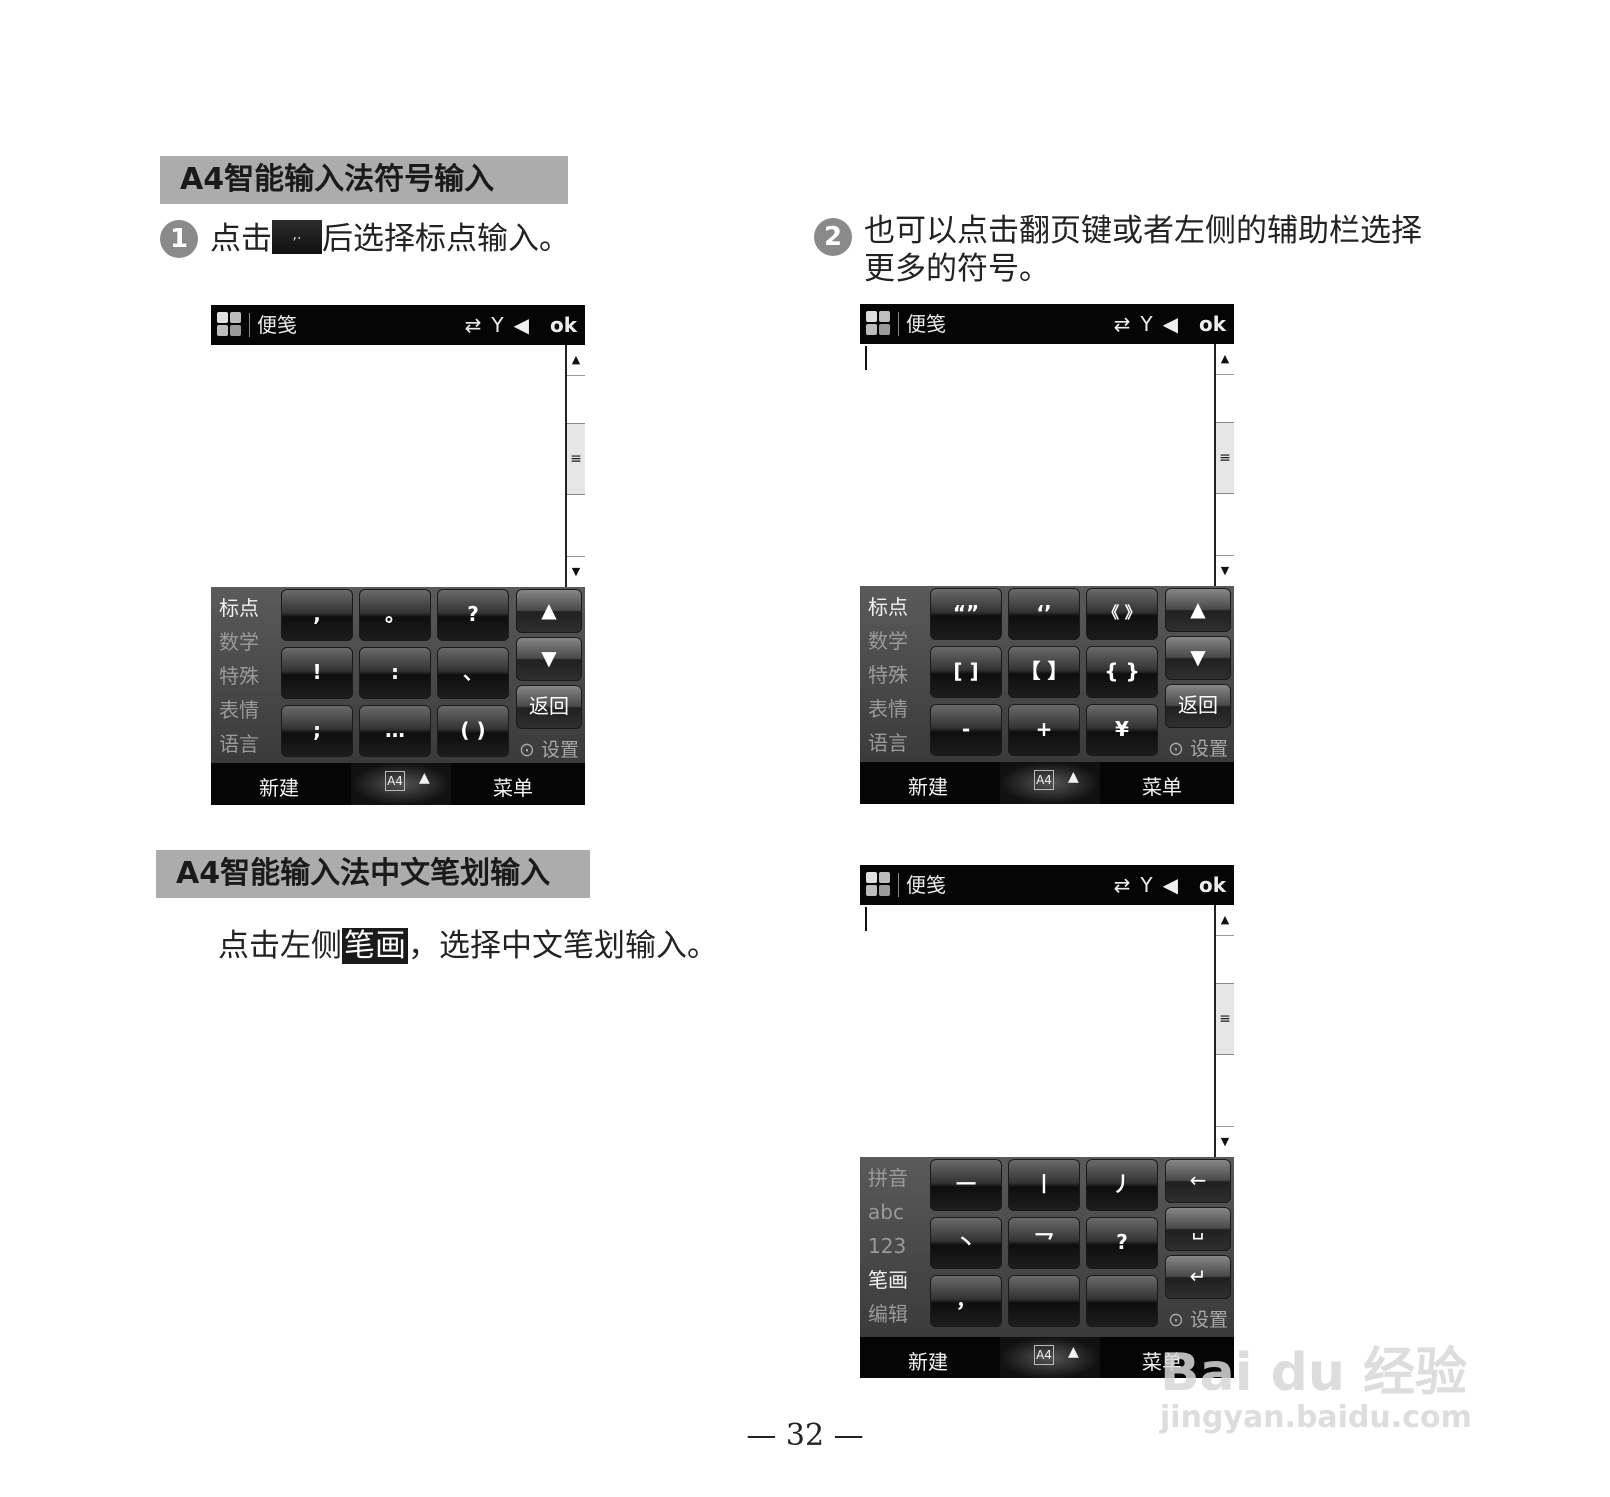  What do you see at coordinates (966, 730) in the screenshot?
I see `key-minus: -` at bounding box center [966, 730].